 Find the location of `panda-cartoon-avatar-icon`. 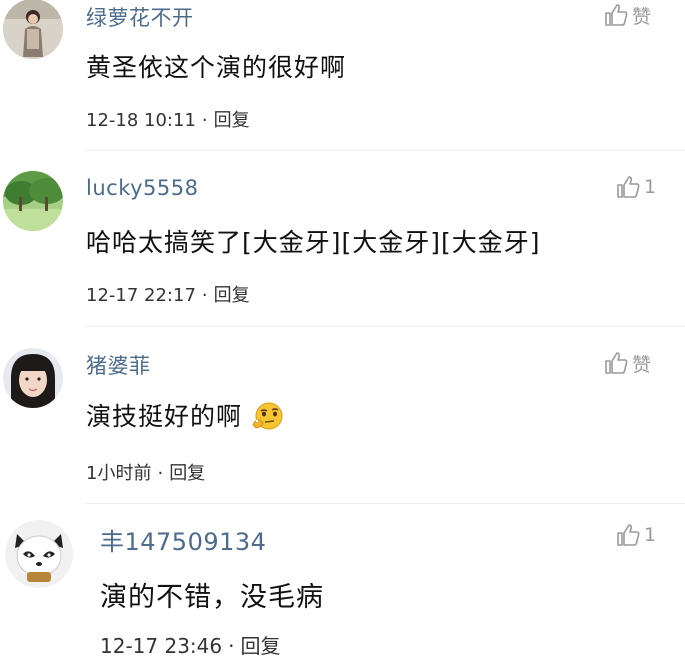

panda-cartoon-avatar-icon is located at coordinates (39, 554).